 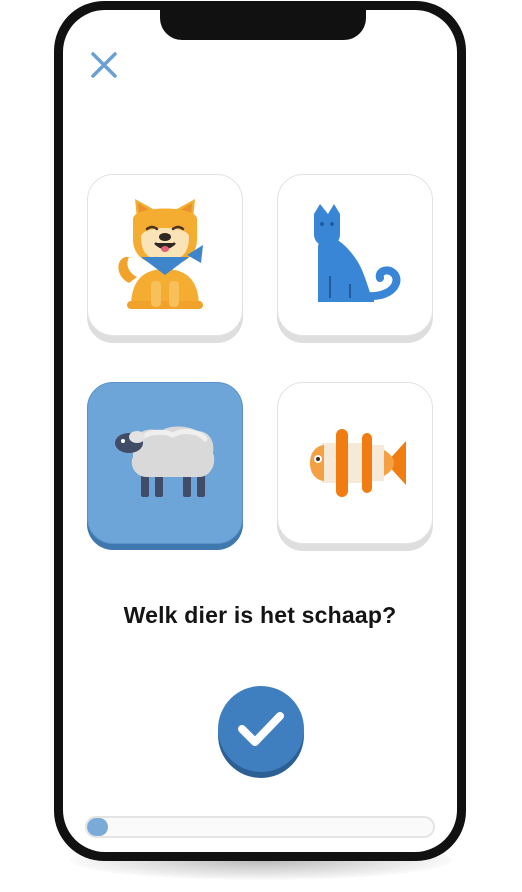 I want to click on answer-option-cat, so click(x=355, y=255).